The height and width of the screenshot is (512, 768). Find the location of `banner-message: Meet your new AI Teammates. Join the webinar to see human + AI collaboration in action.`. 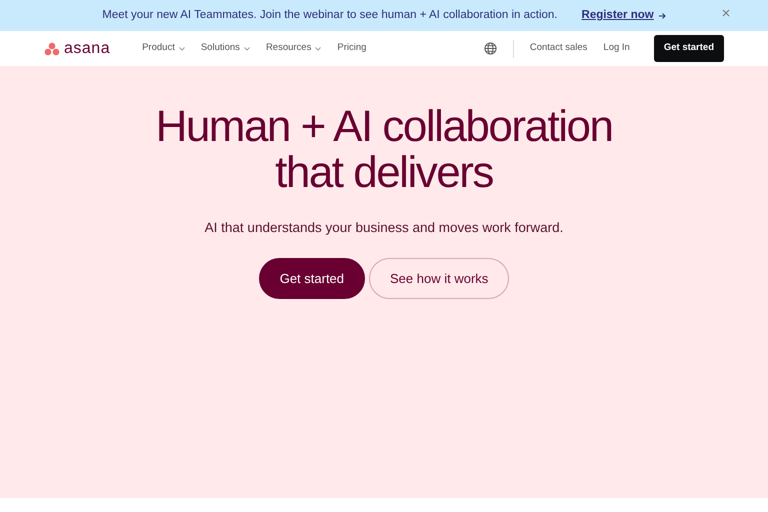

banner-message: Meet your new AI Teammates. Join the webinar to see human + AI collaboration in action. is located at coordinates (330, 15).